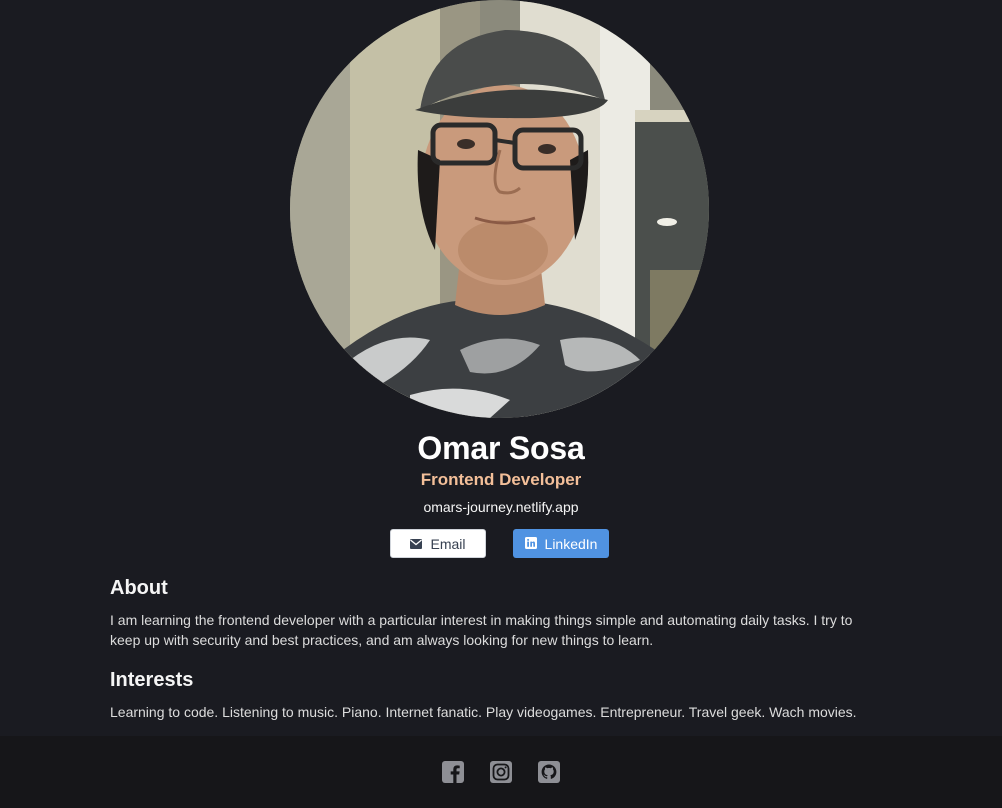  I want to click on facebook-icon, so click(453, 772).